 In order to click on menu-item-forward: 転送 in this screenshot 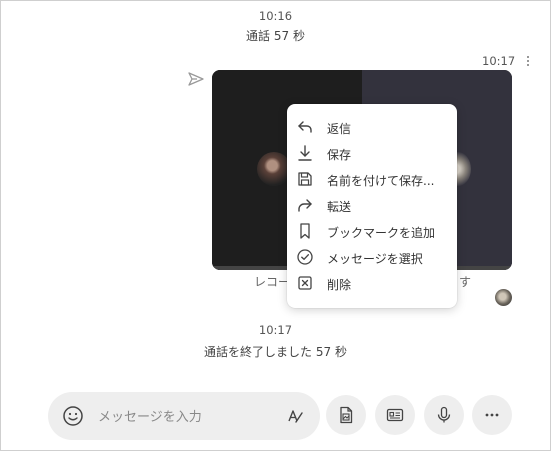, I will do `click(372, 205)`.